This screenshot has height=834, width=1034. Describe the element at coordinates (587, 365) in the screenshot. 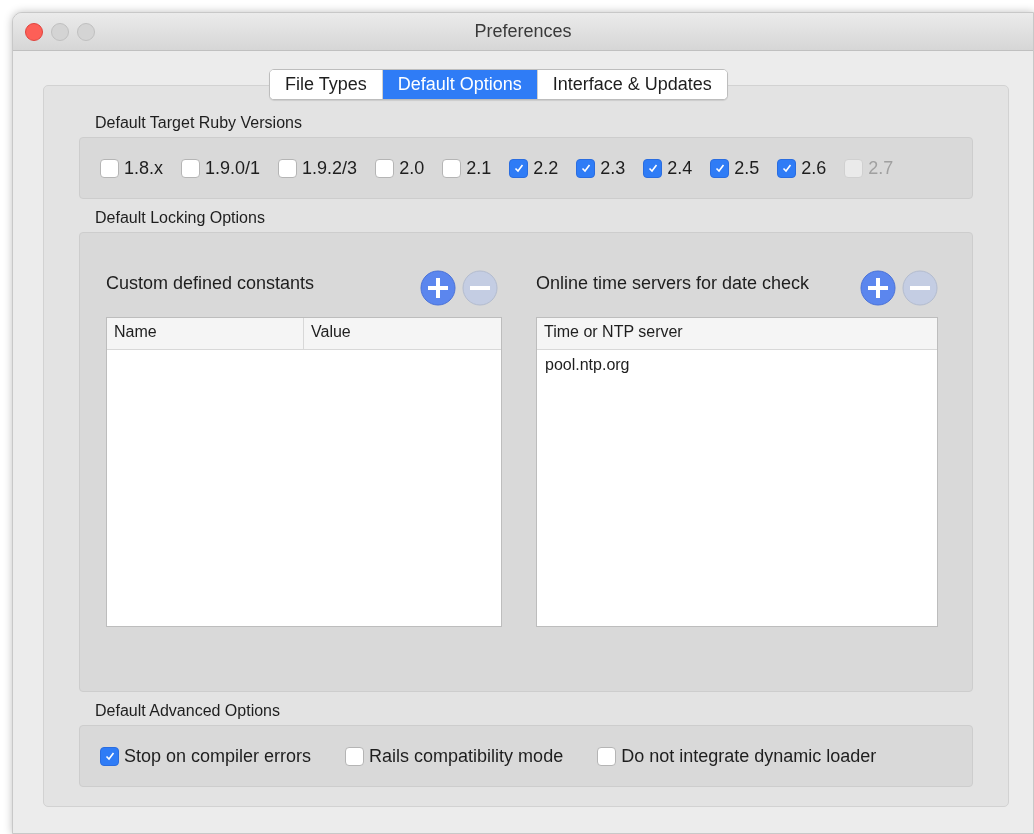

I see `table-cell-text: pool.ntp.org` at that location.